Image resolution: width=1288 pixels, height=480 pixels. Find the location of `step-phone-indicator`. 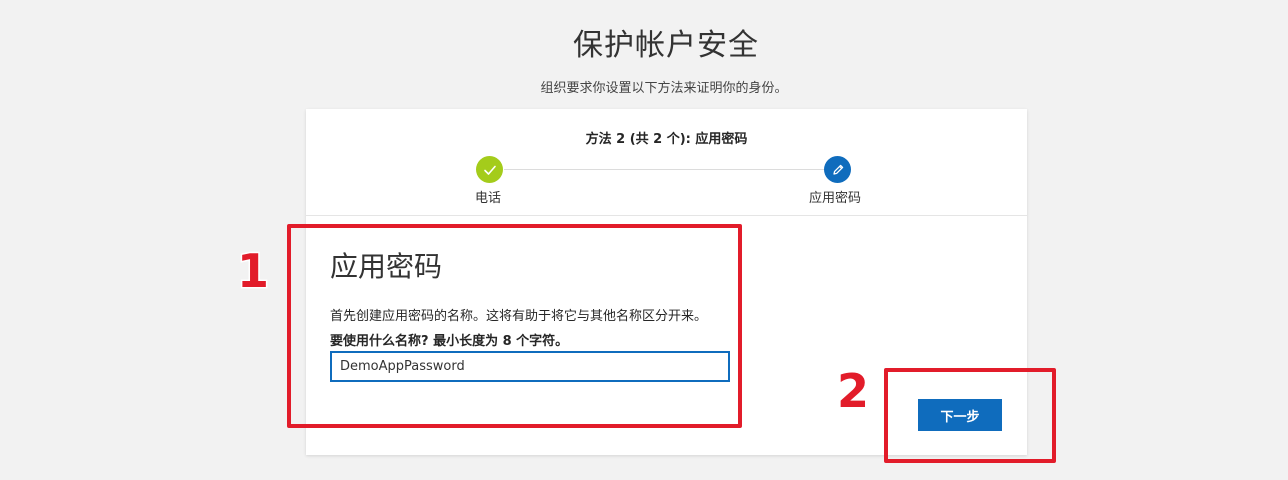

step-phone-indicator is located at coordinates (489, 169).